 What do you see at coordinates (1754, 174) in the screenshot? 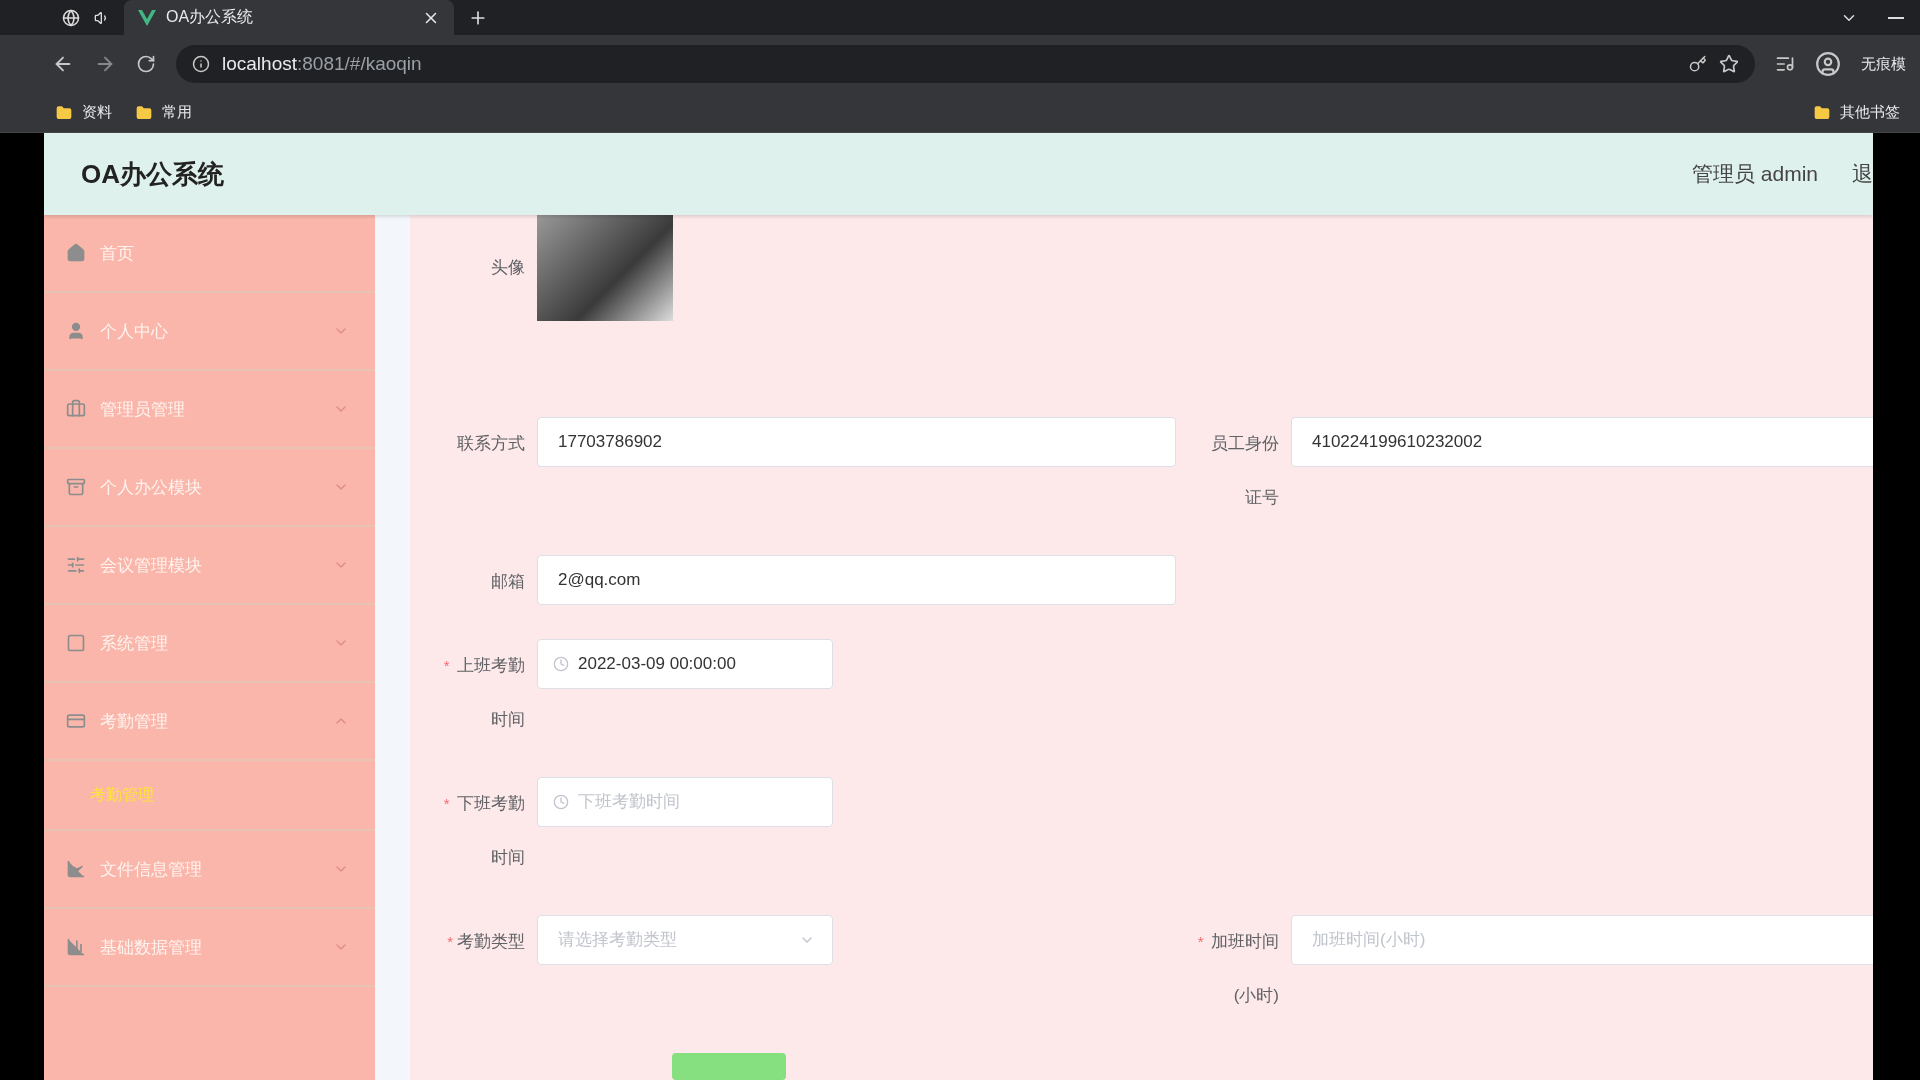
I see `user-name: 管理员 admin` at bounding box center [1754, 174].